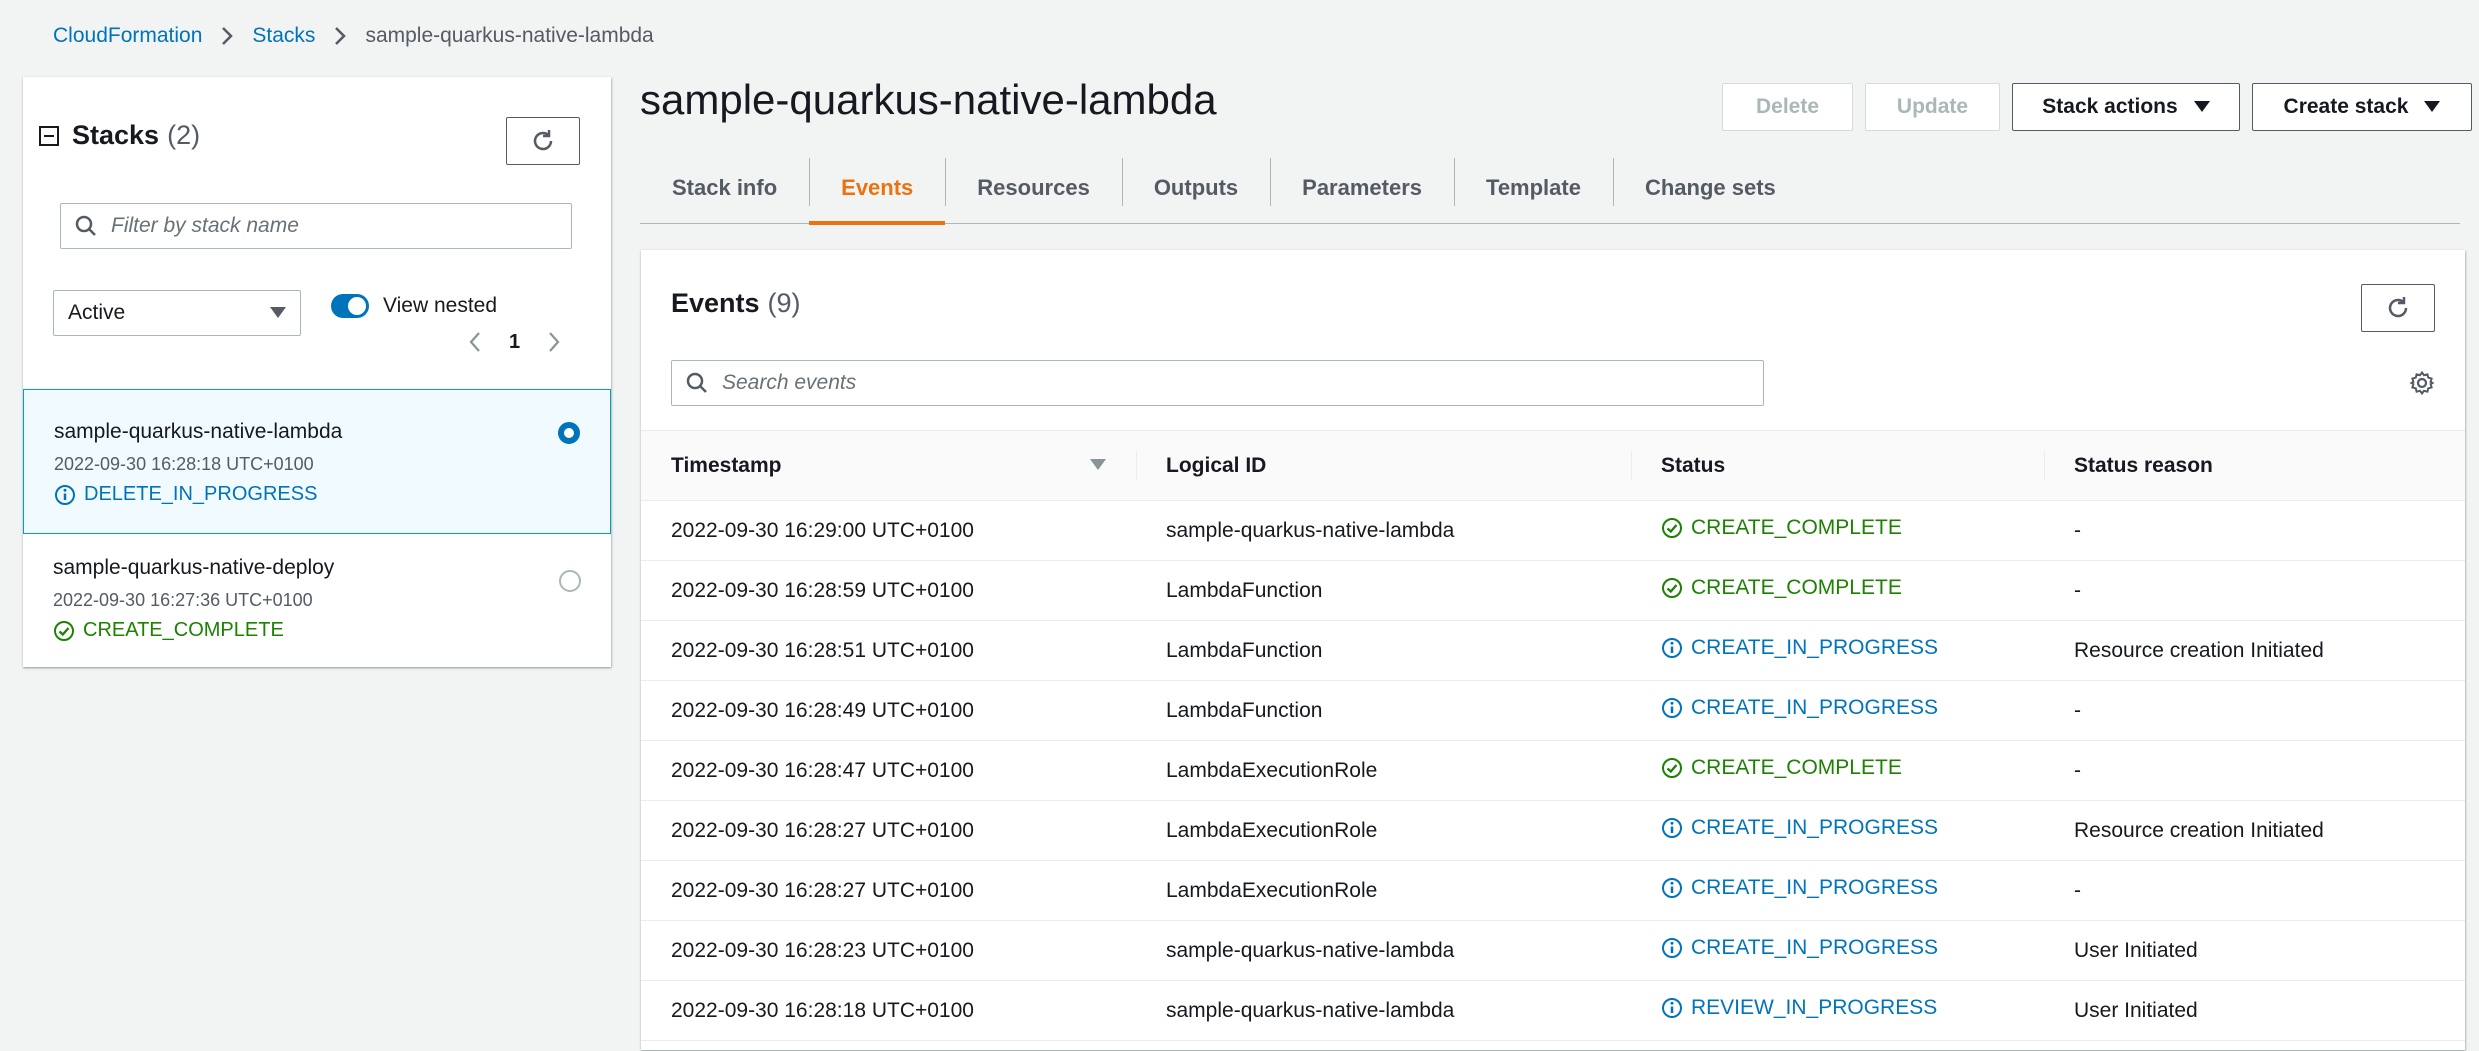 Image resolution: width=2479 pixels, height=1051 pixels. What do you see at coordinates (1207, 383) in the screenshot?
I see `events-search-input` at bounding box center [1207, 383].